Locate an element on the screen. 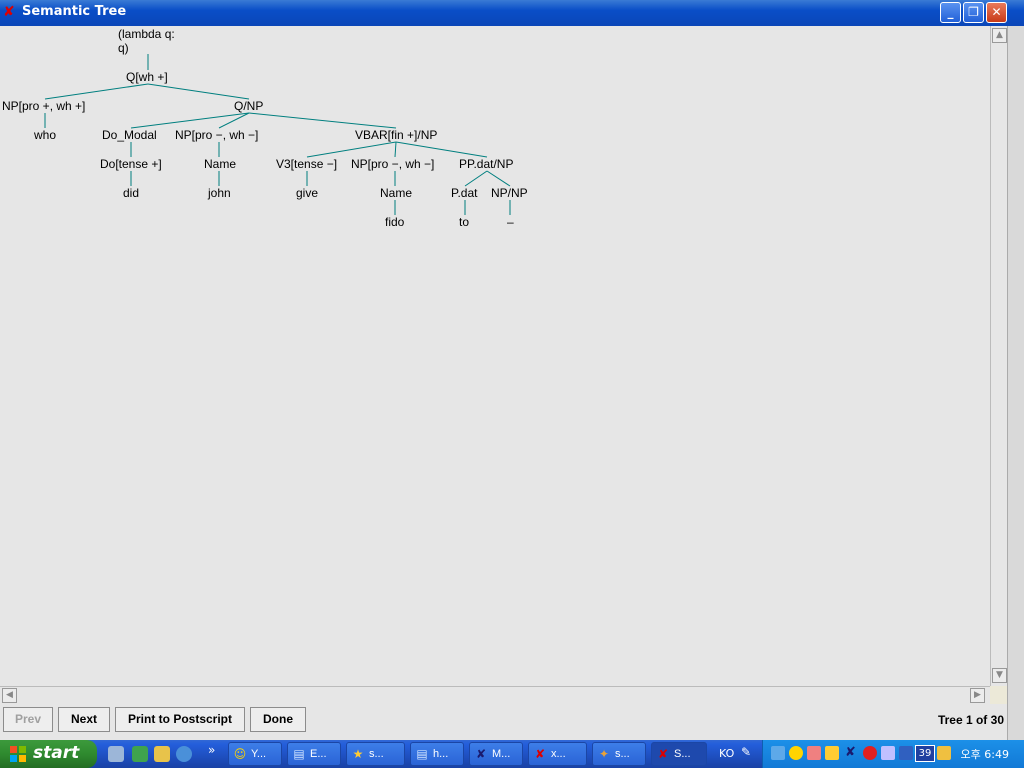 Image resolution: width=1024 pixels, height=768 pixels. horizontal-scrollbar: ◀ ▶ is located at coordinates (495, 695).